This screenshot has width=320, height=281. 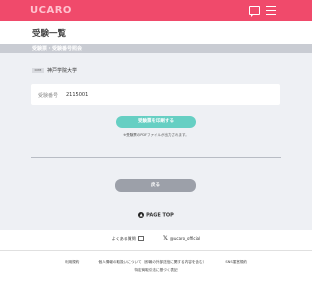 What do you see at coordinates (155, 185) in the screenshot?
I see `back-button: 戻る` at bounding box center [155, 185].